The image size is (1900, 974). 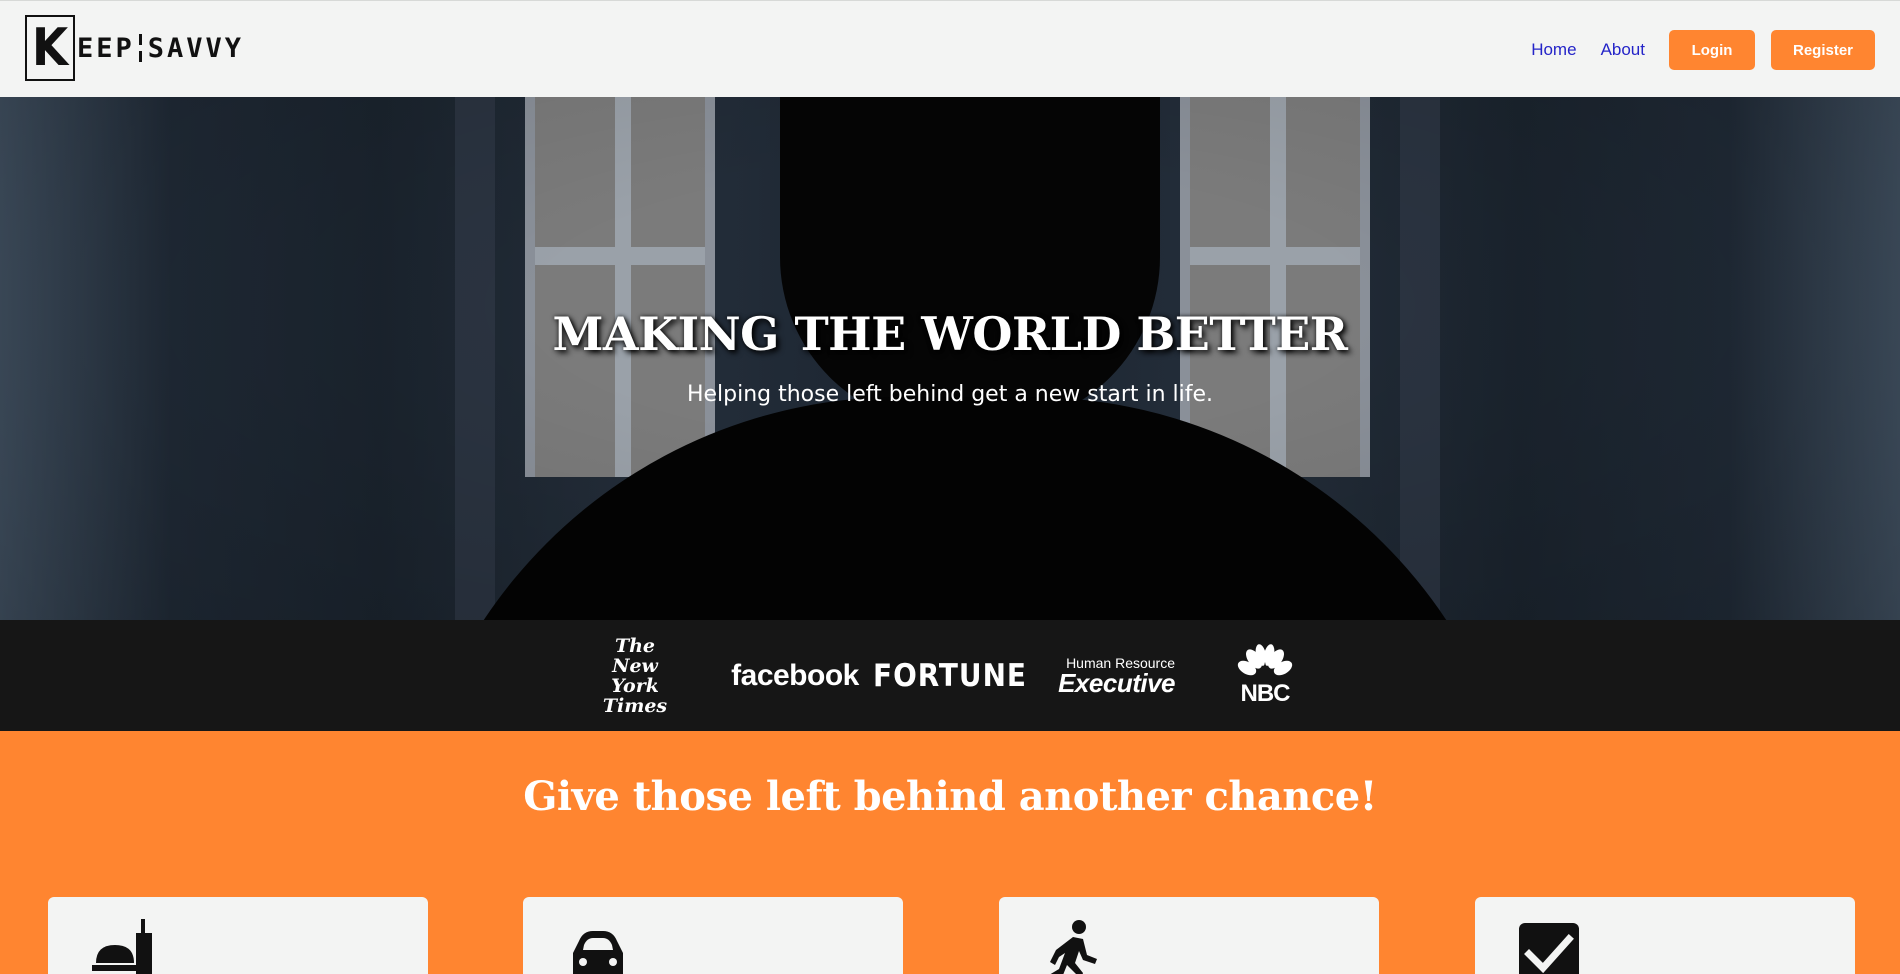 I want to click on car-icon, so click(x=598, y=952).